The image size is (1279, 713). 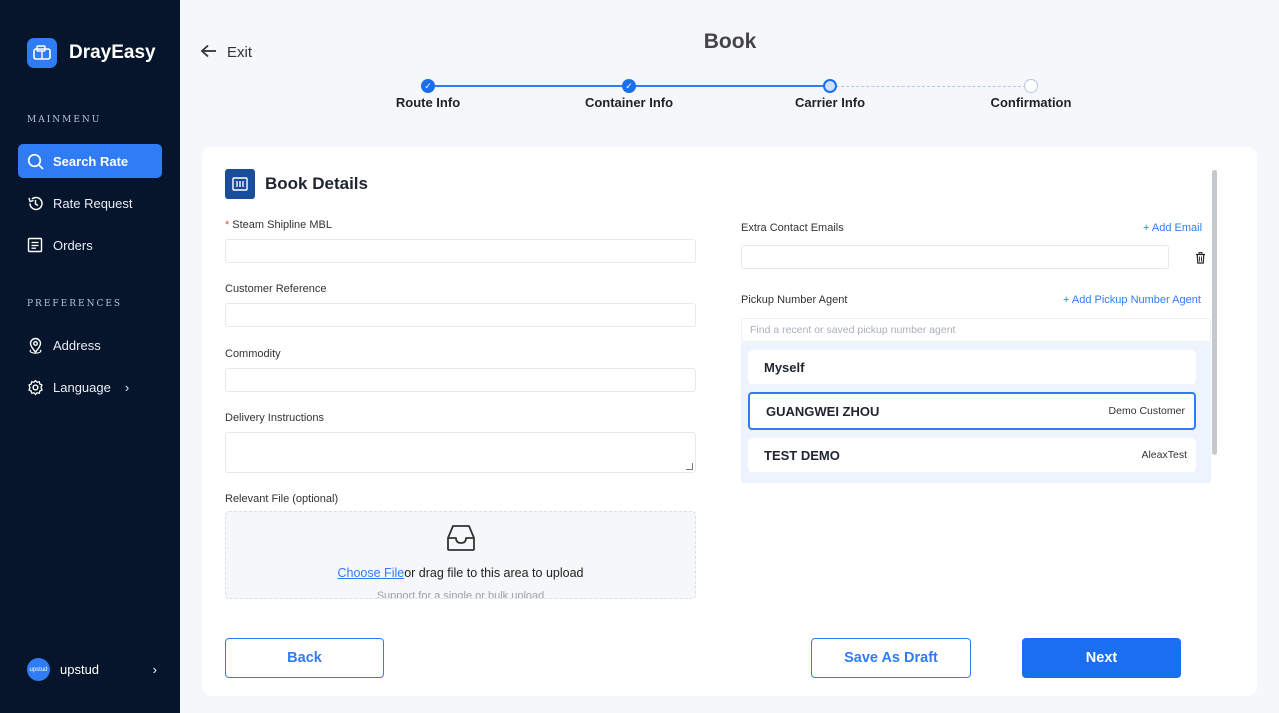 I want to click on save-as-draft-button: Save As Draft, so click(x=891, y=658).